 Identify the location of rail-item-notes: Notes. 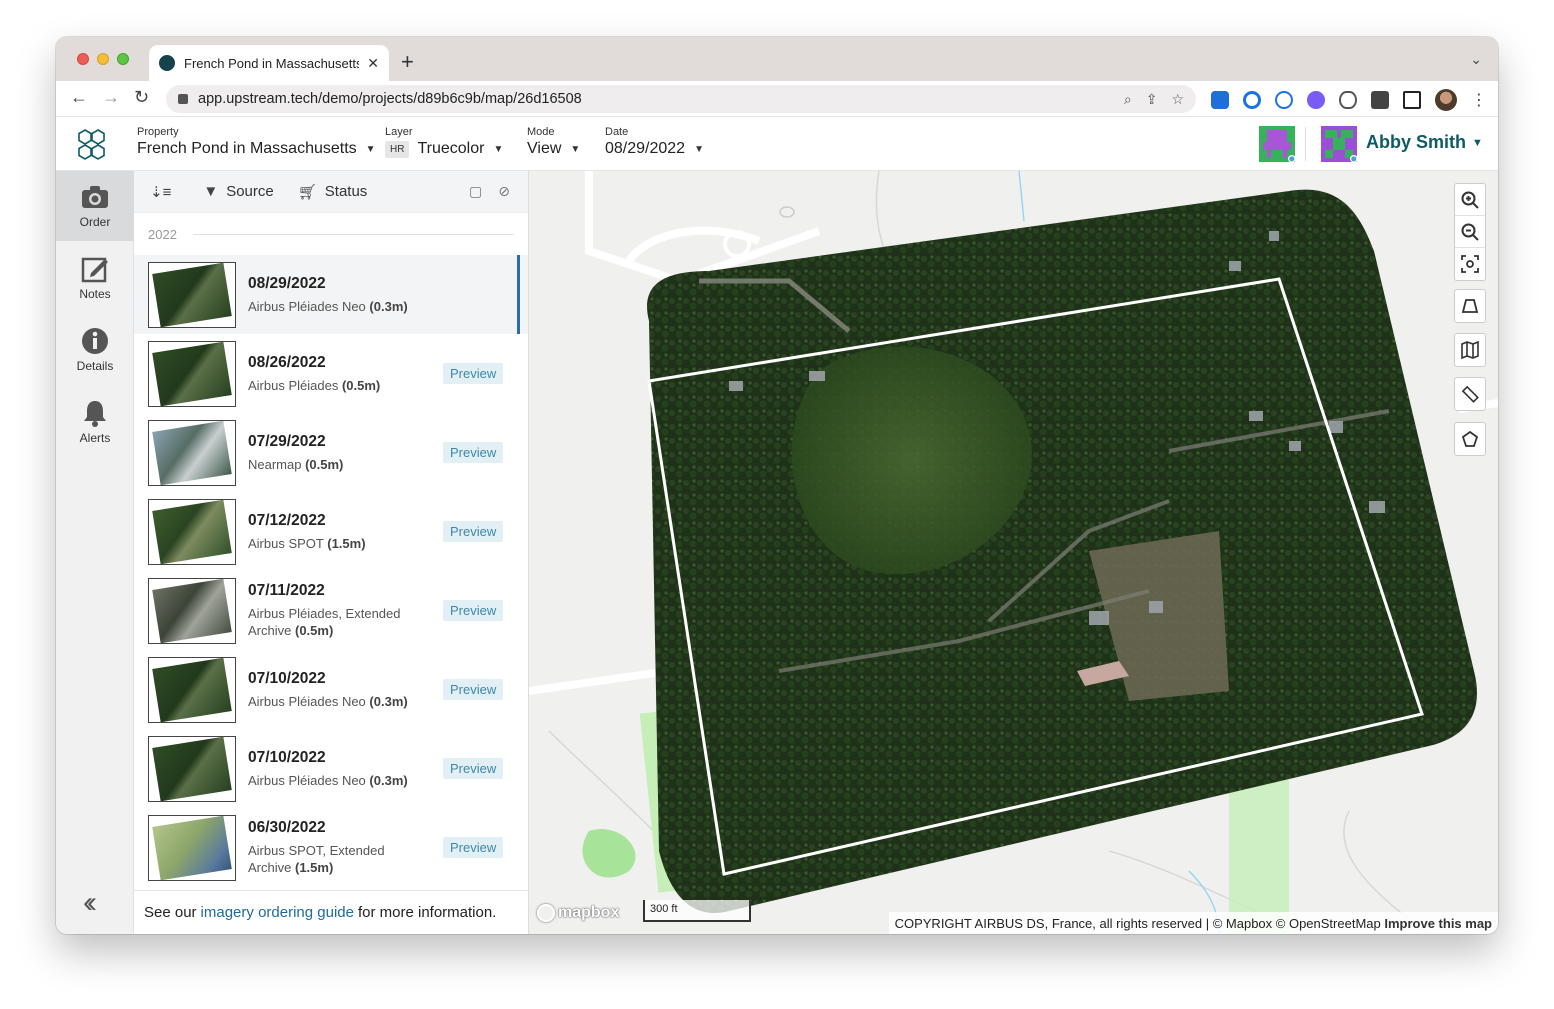
(95, 278).